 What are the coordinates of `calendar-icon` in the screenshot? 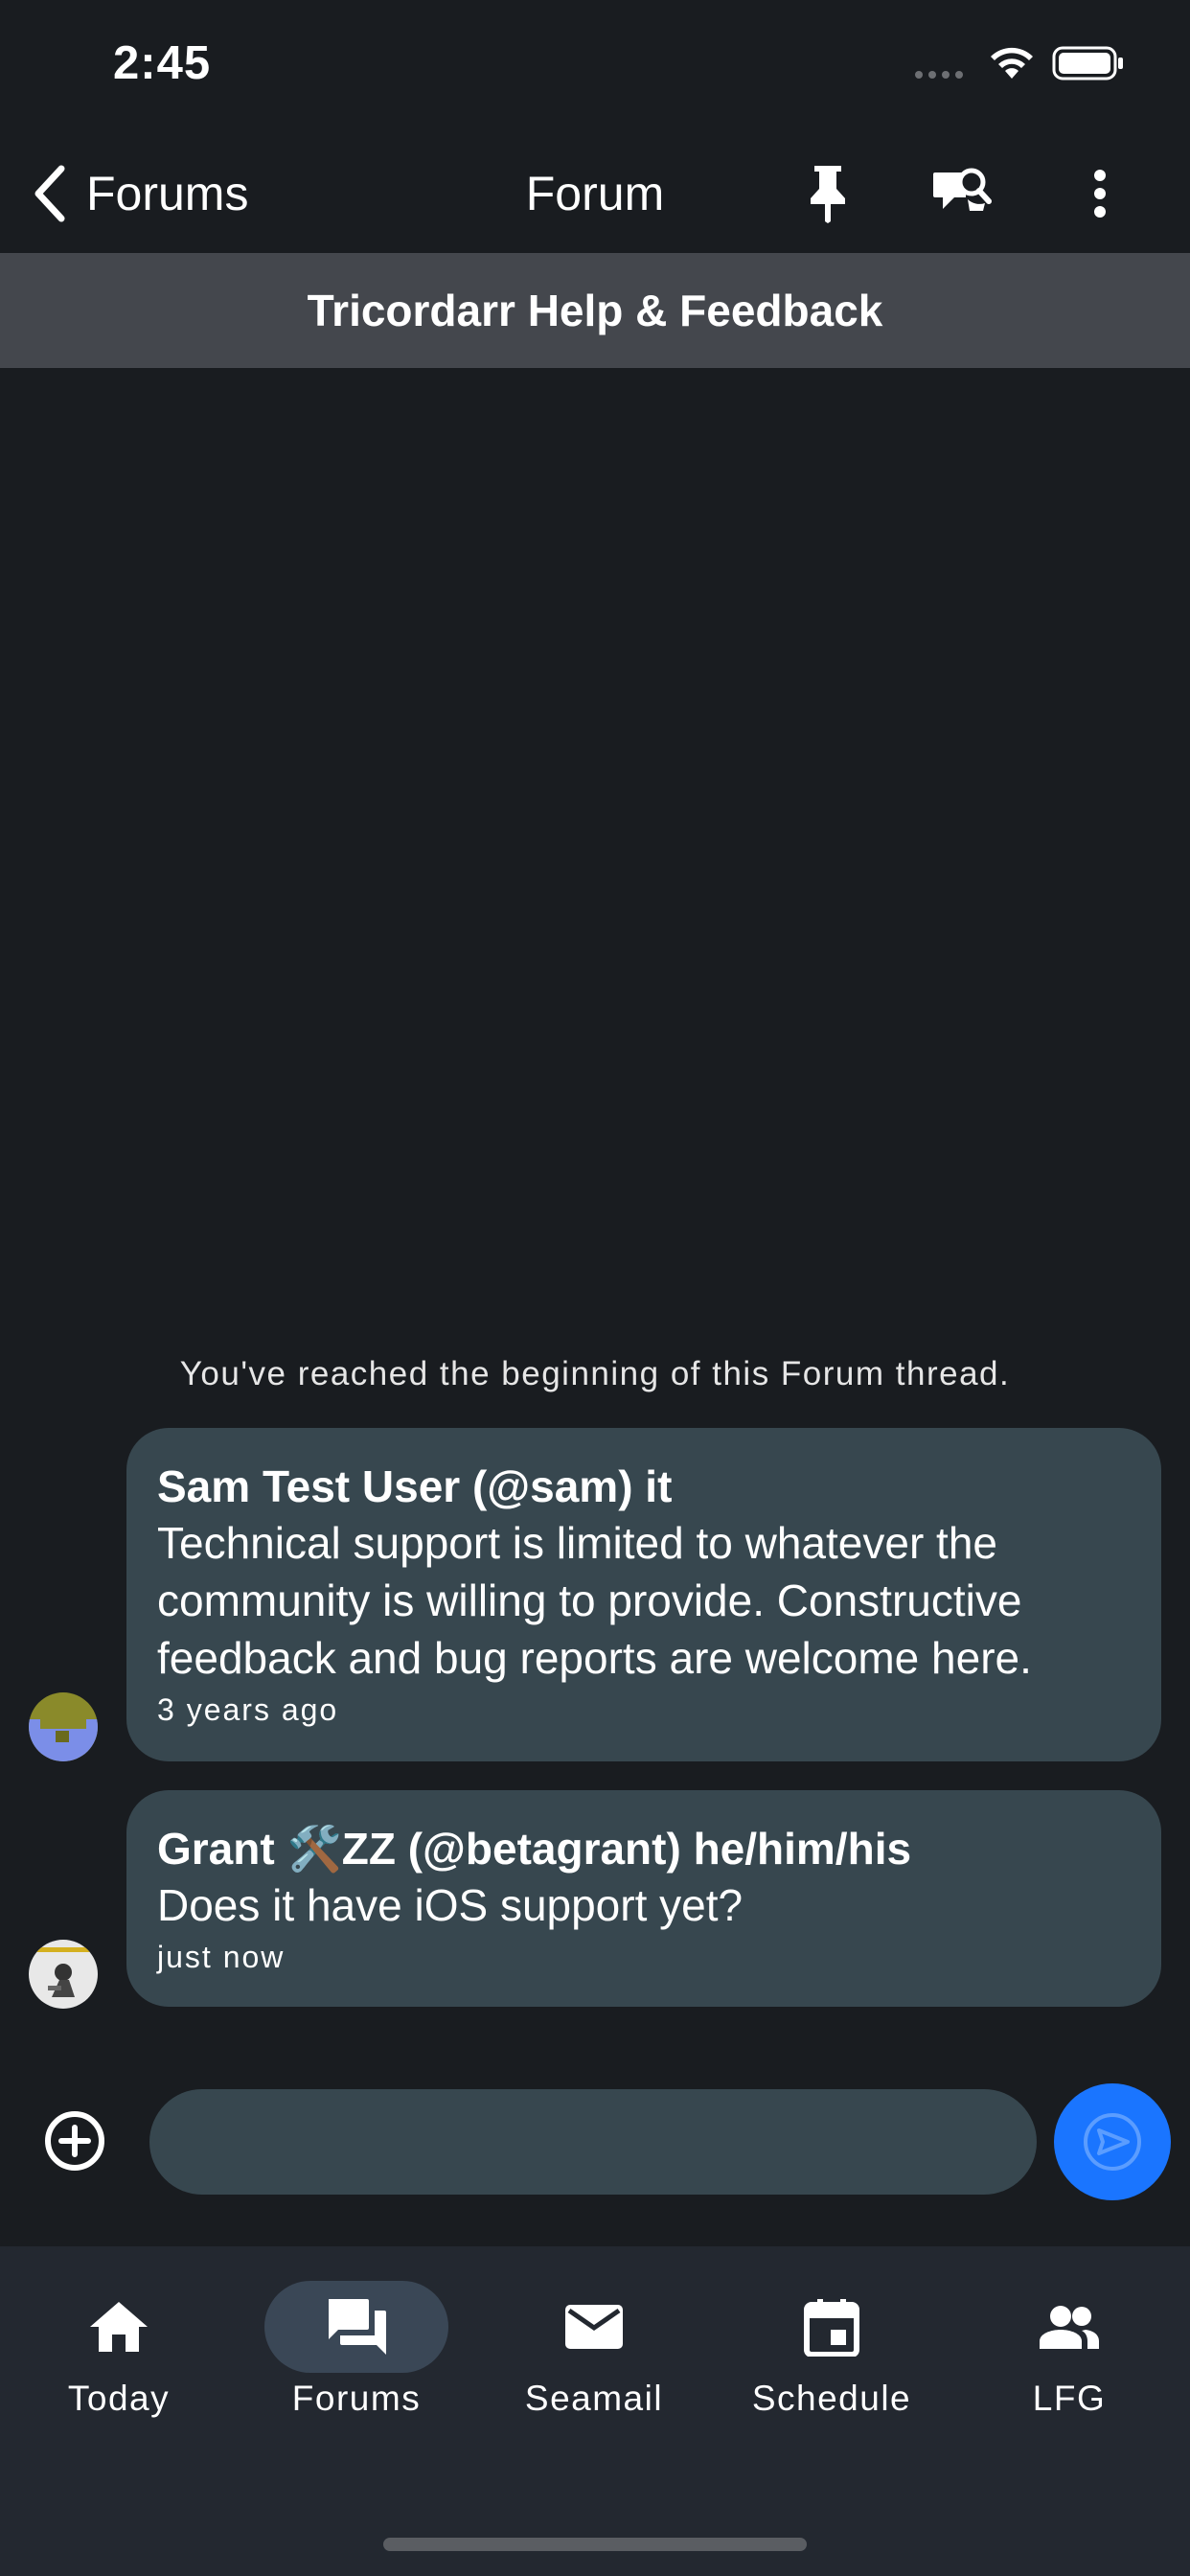 It's located at (832, 2328).